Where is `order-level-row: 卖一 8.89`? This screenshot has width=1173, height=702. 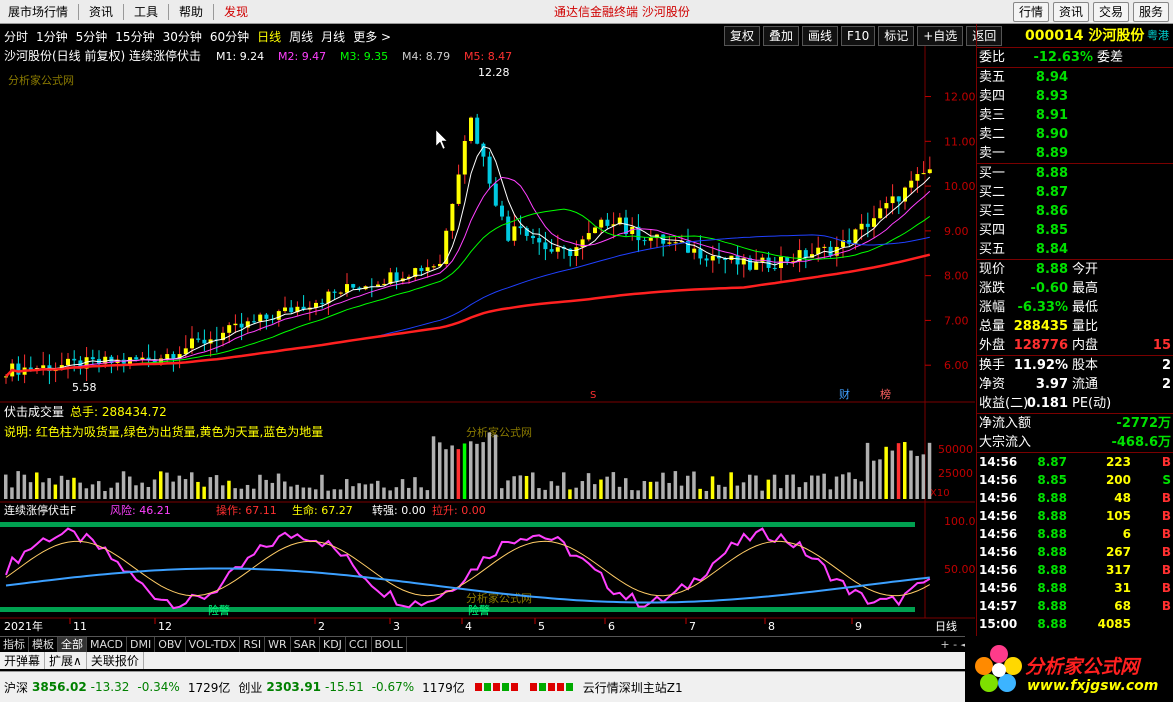
order-level-row: 卖一 8.89 is located at coordinates (1075, 153).